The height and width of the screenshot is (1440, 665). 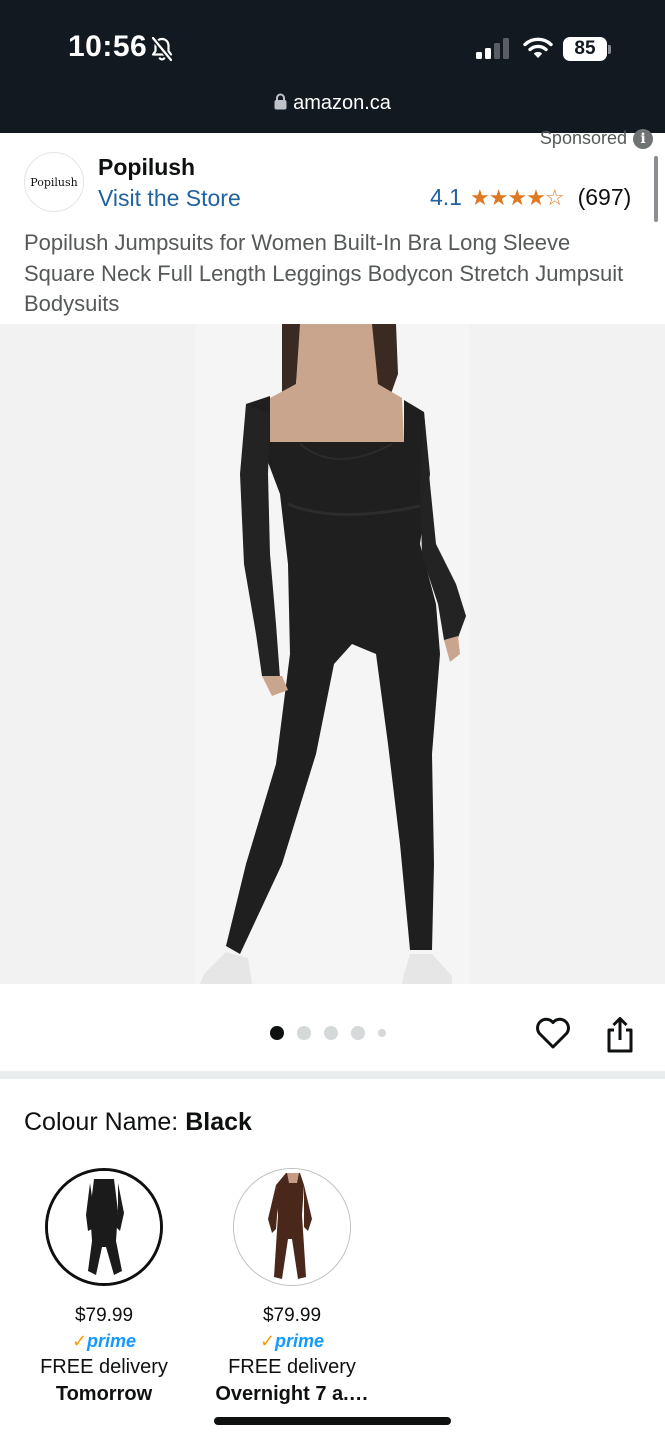 I want to click on wifi-icon, so click(x=538, y=50).